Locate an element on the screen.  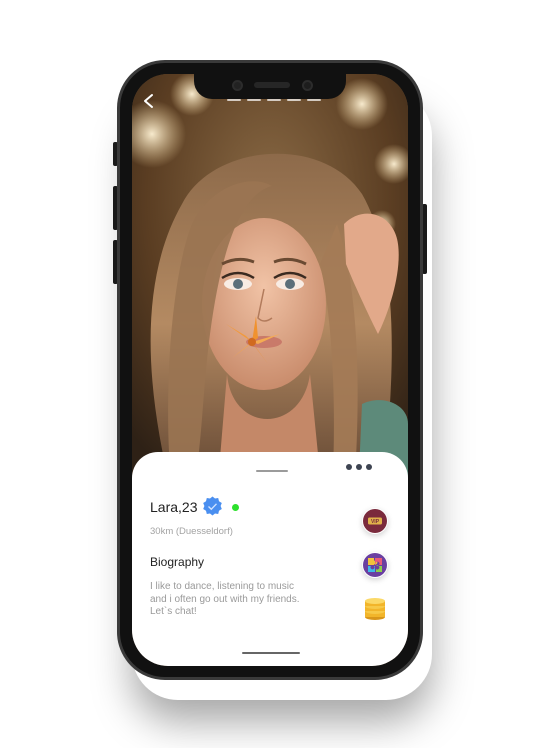
vip-ticket-icon: VIP is located at coordinates (375, 521).